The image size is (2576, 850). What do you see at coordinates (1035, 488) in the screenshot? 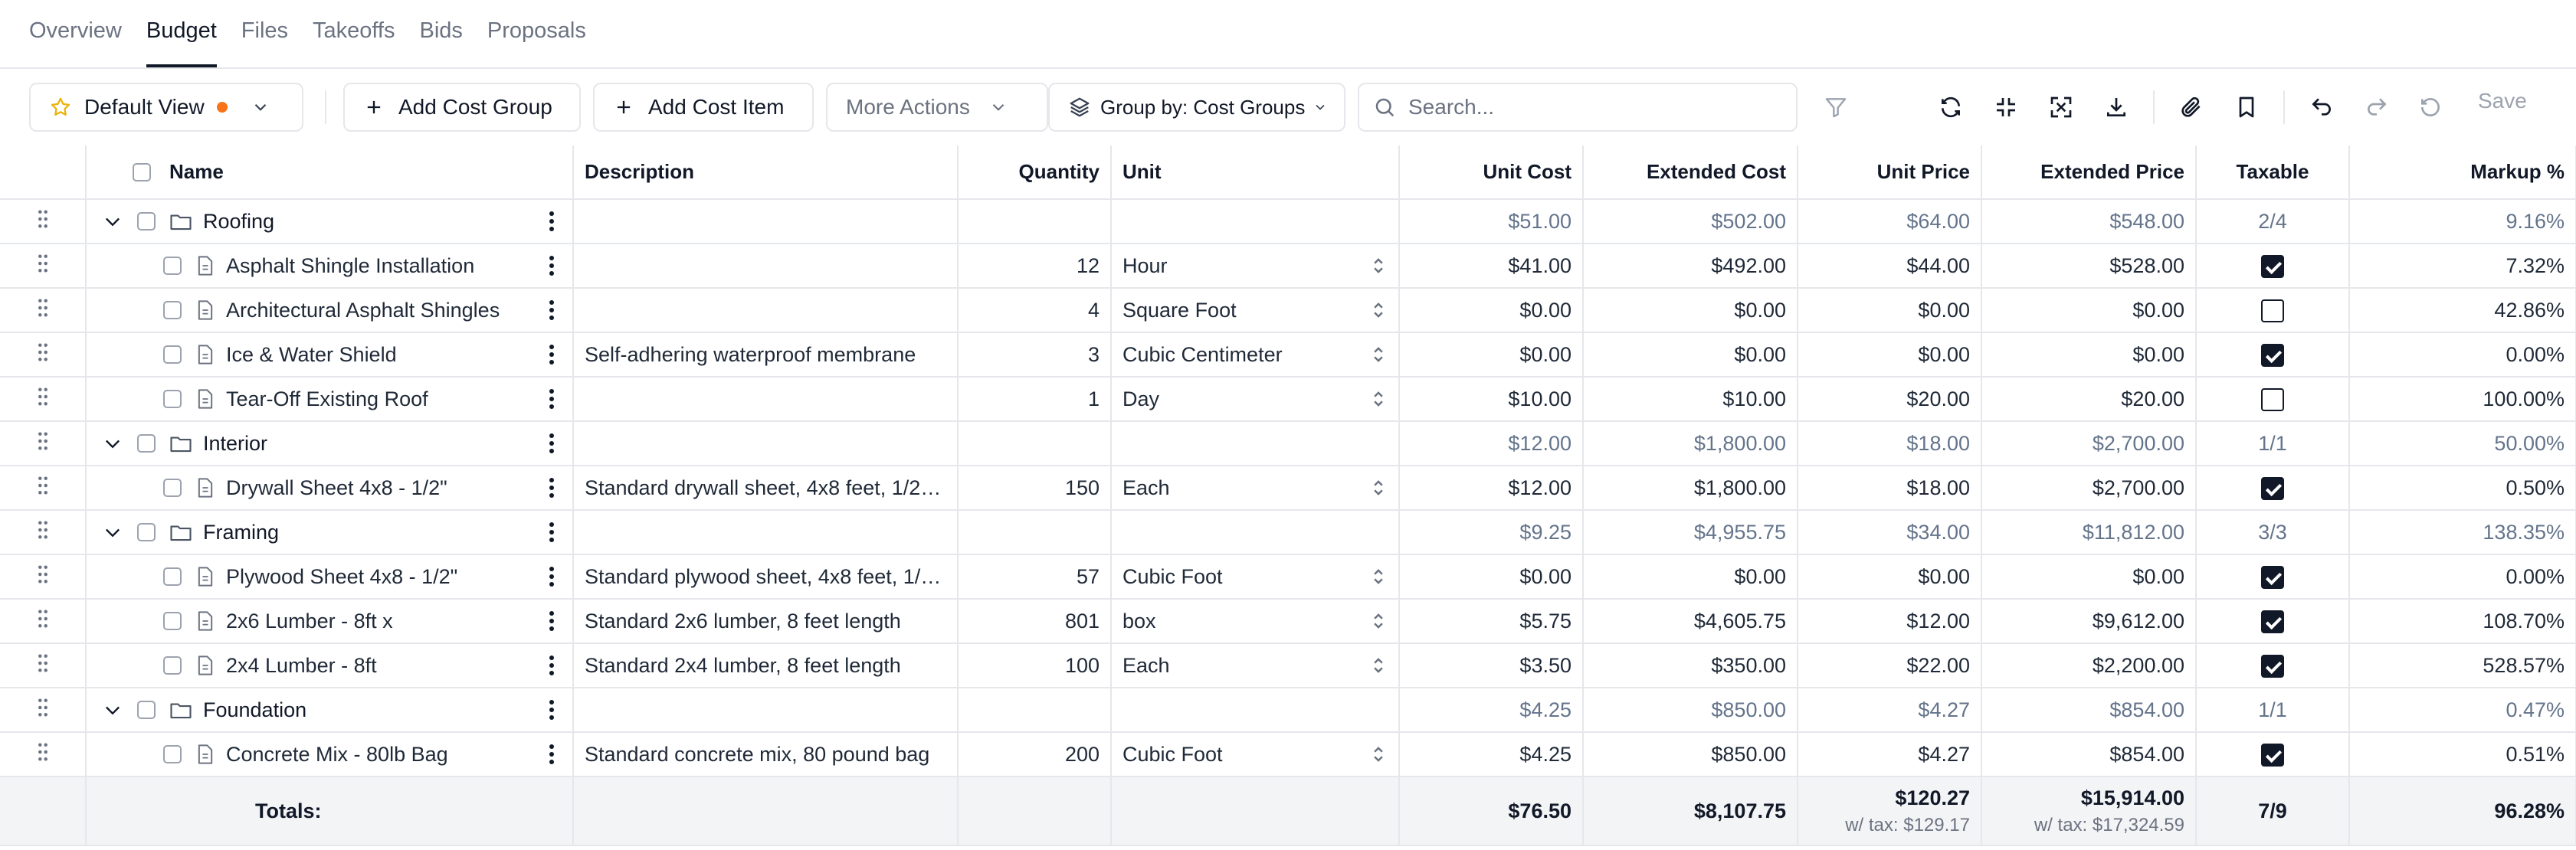
I see `quantity-cell: 150` at bounding box center [1035, 488].